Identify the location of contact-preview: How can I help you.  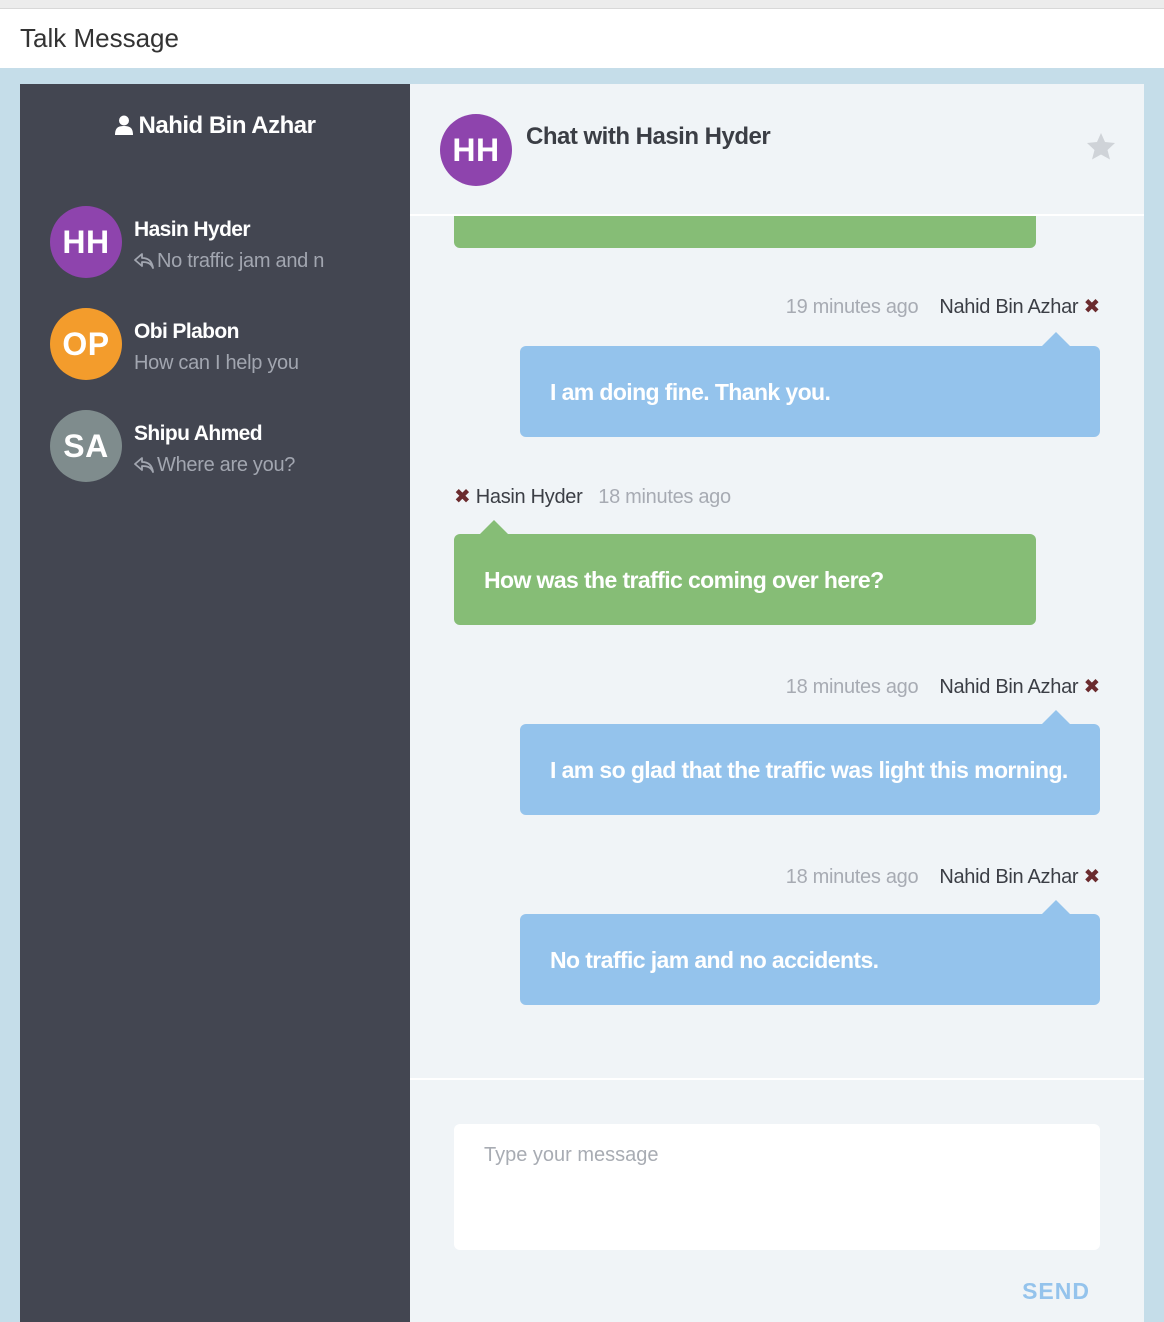
(264, 363).